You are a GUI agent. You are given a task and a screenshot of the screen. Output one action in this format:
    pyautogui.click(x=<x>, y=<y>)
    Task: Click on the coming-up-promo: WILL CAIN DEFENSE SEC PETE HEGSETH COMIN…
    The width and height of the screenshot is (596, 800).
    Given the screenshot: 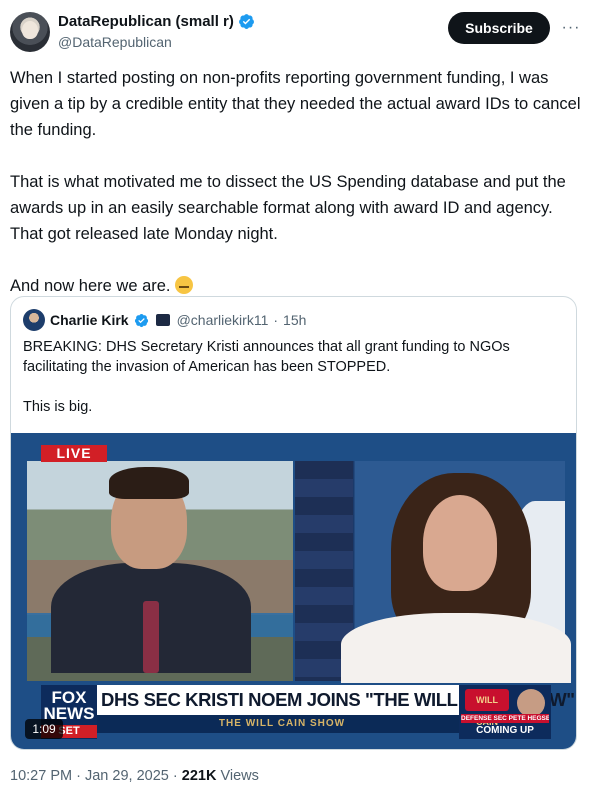 What is the action you would take?
    pyautogui.click(x=505, y=712)
    